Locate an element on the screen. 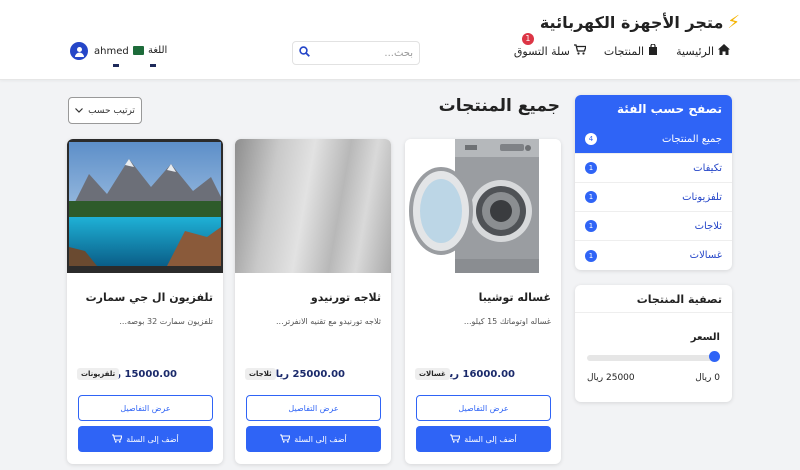  brand-name: متجر الأجهزة الكهربائية is located at coordinates (631, 22).